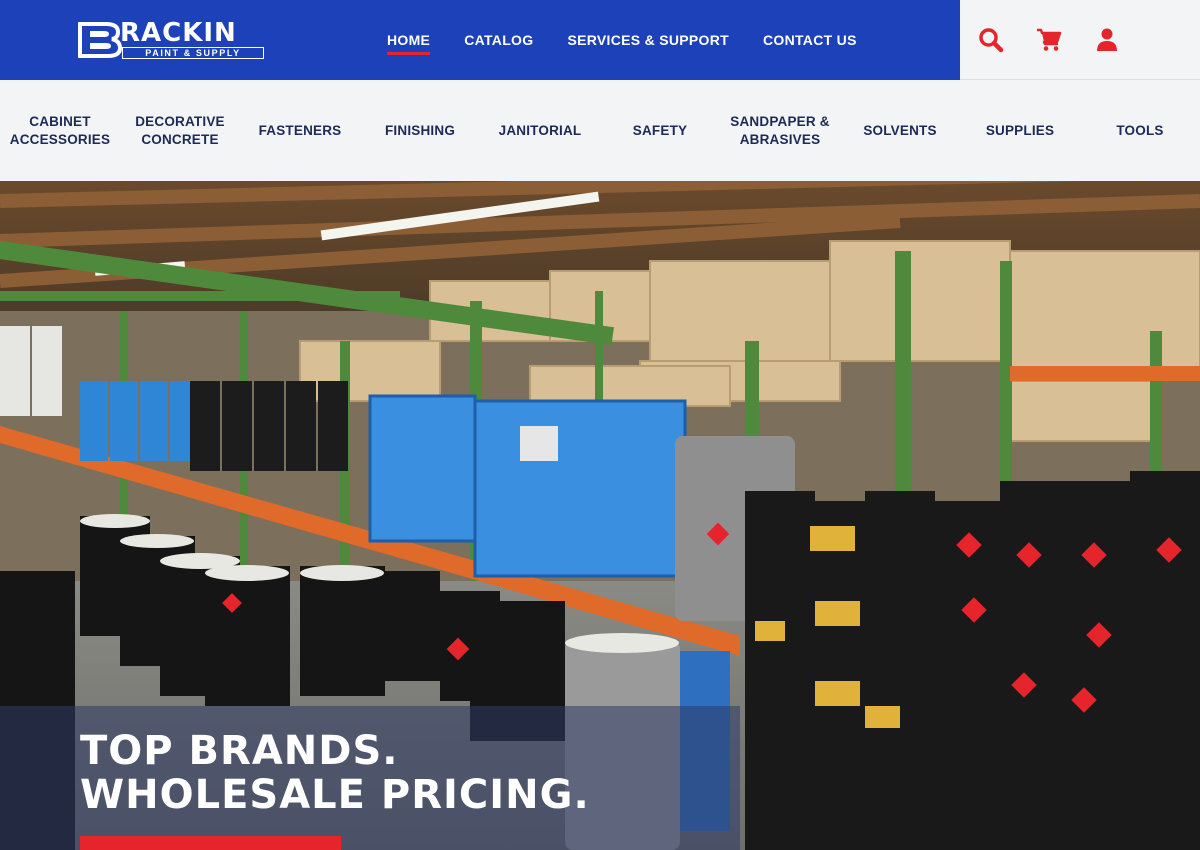 The width and height of the screenshot is (1200, 850). Describe the element at coordinates (810, 40) in the screenshot. I see `nav-contact-us: CONTACT US` at that location.